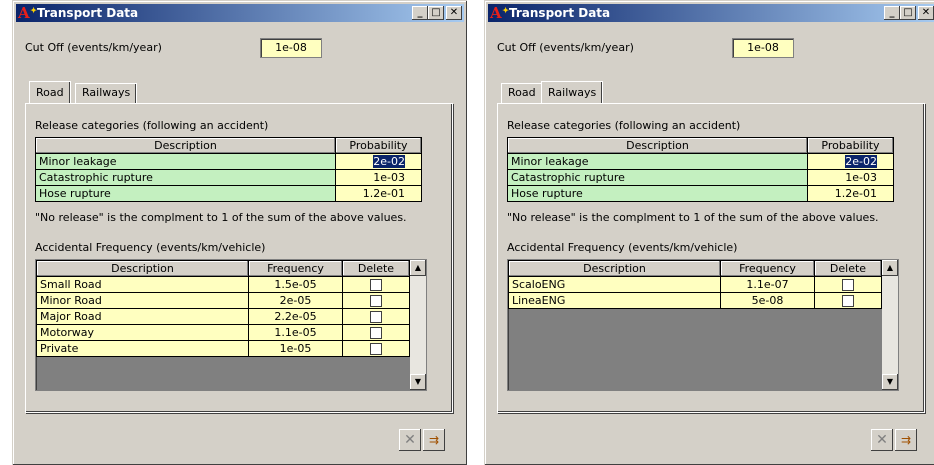 This screenshot has width=934, height=465. Describe the element at coordinates (142, 284) in the screenshot. I see `vehicle-desc-cell: Small Road` at that location.